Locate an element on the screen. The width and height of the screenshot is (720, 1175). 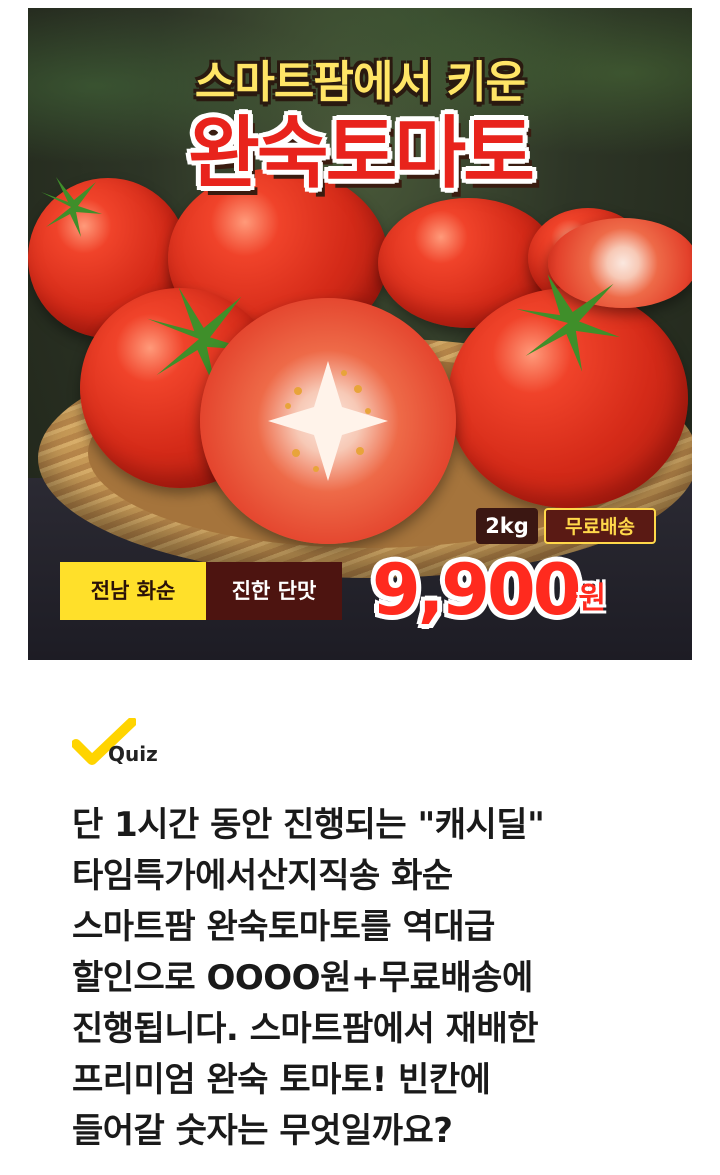
question-line: 스마트팜 완숙토마토를 역대급 is located at coordinates (283, 927).